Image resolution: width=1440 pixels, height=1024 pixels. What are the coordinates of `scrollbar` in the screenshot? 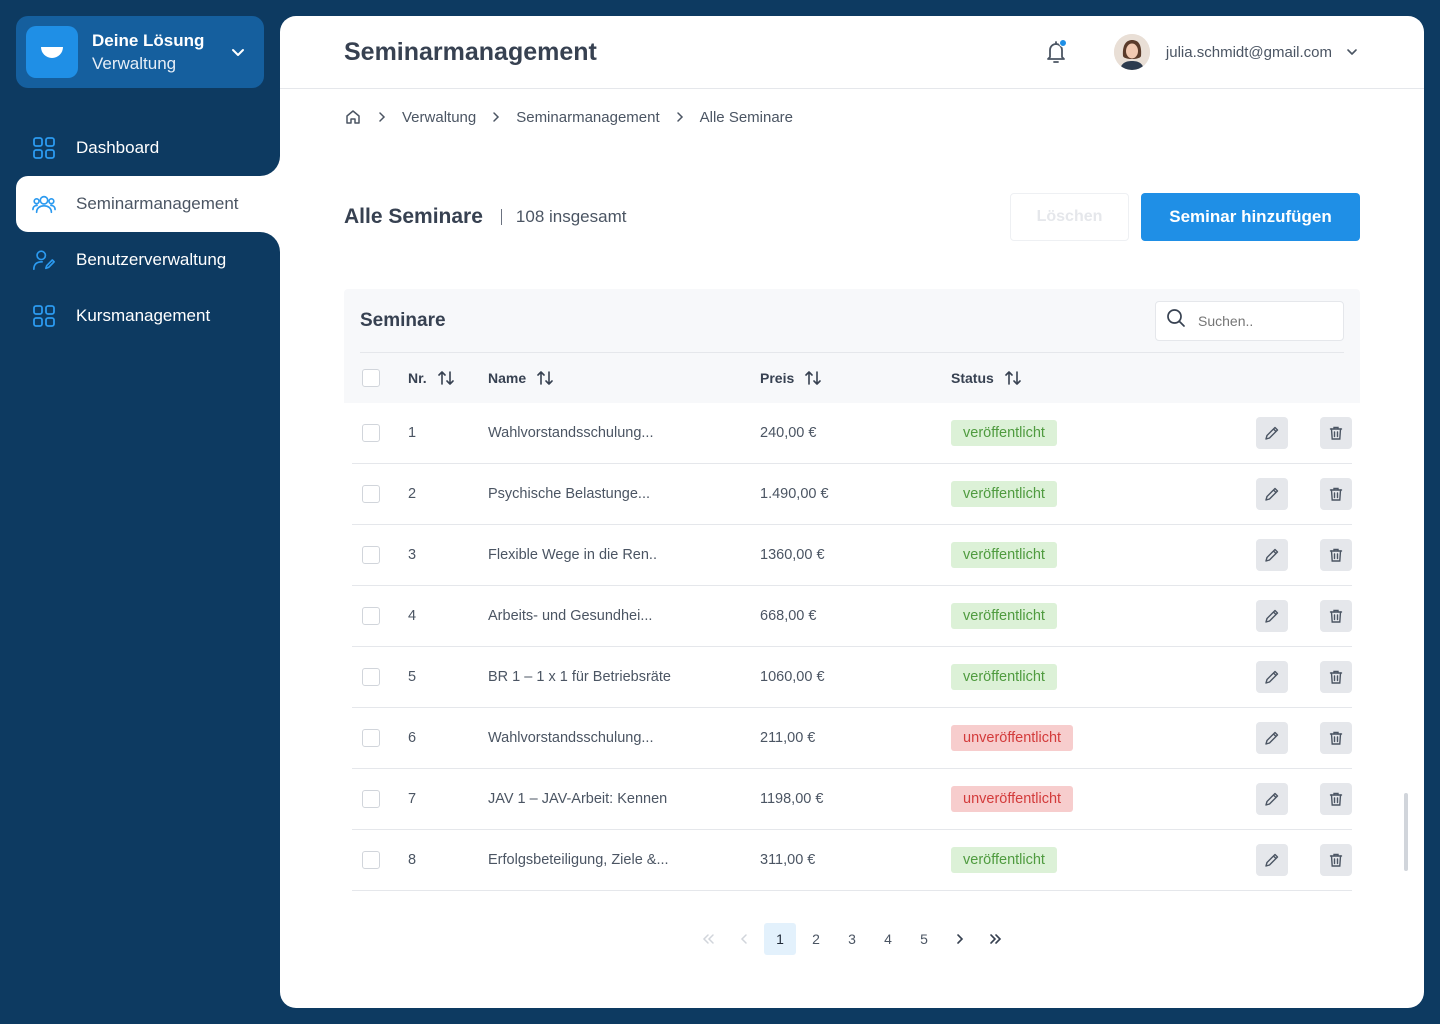 It's located at (1406, 832).